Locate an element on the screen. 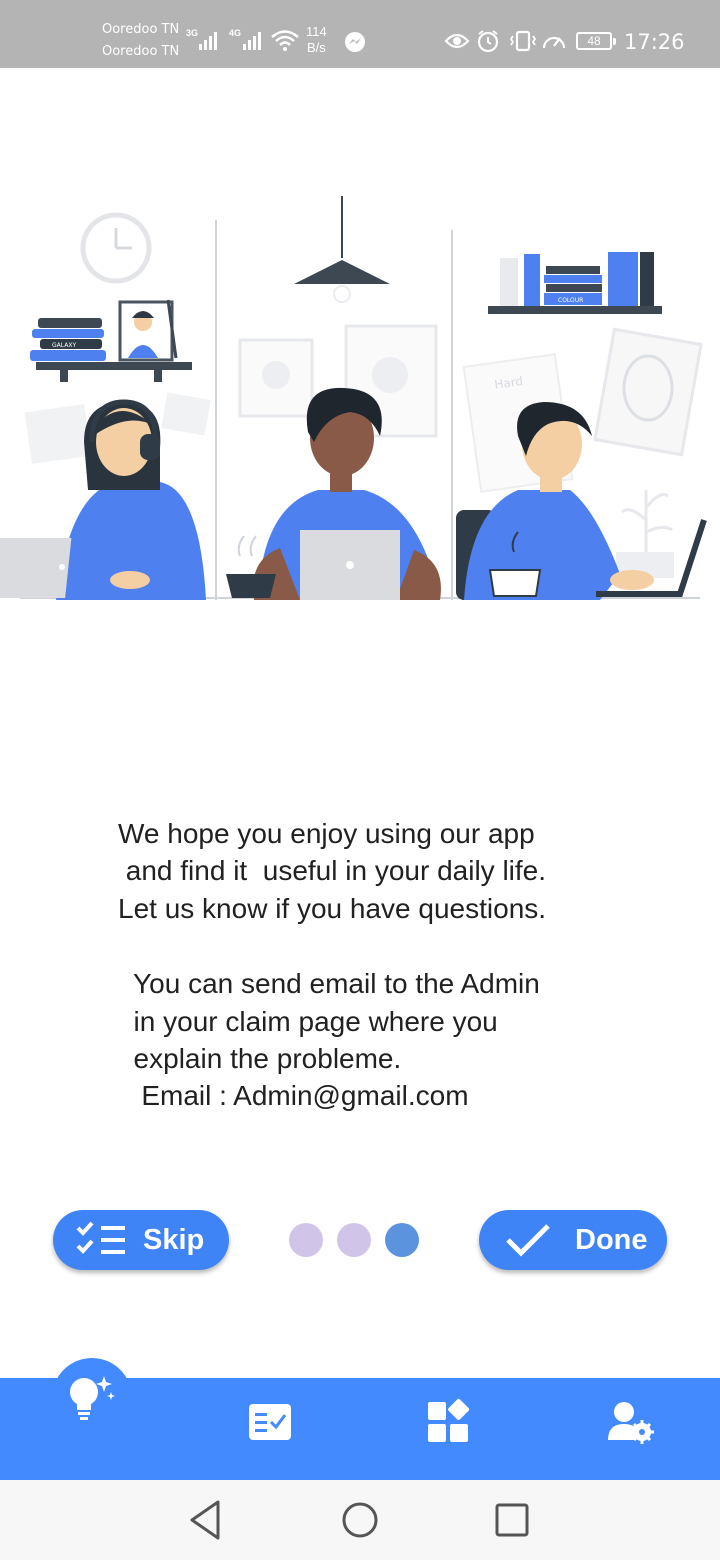  network-speed: 114 B/s is located at coordinates (316, 40).